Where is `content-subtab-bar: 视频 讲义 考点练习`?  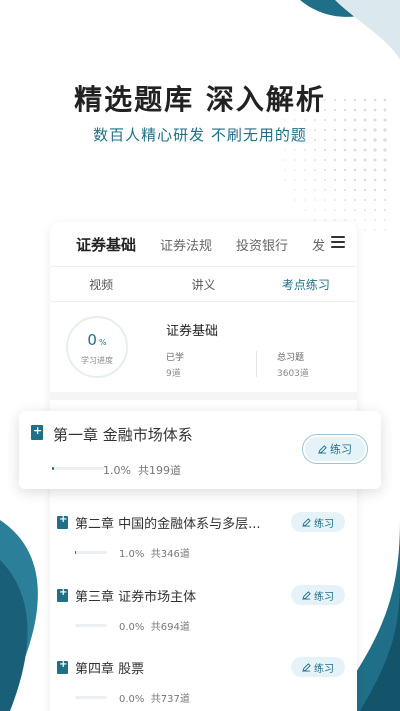 content-subtab-bar: 视频 讲义 考点练习 is located at coordinates (203, 284).